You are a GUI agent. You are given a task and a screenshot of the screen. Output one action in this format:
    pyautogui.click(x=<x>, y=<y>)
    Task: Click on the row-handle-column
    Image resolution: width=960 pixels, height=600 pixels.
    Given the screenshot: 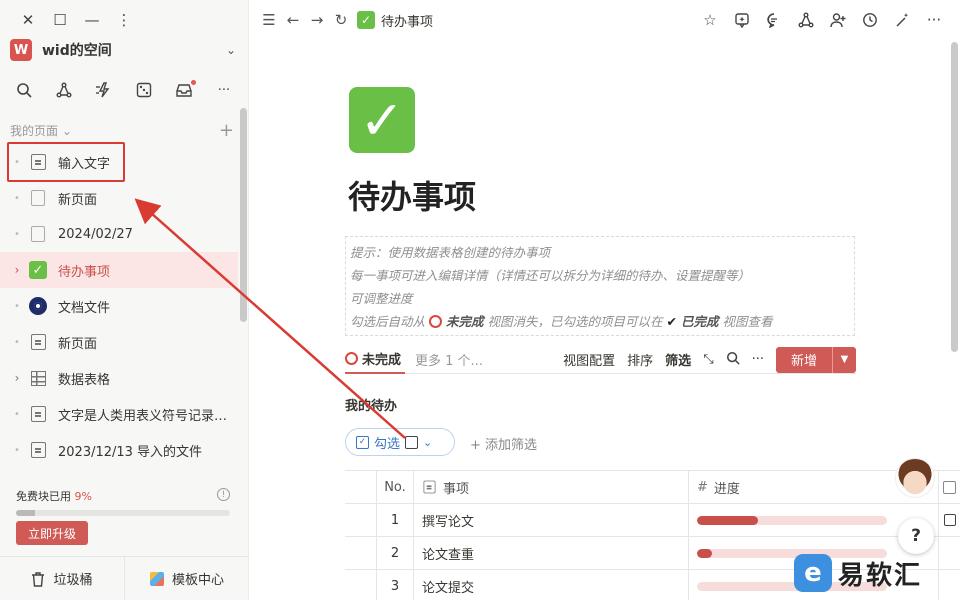 What is the action you would take?
    pyautogui.click(x=361, y=487)
    